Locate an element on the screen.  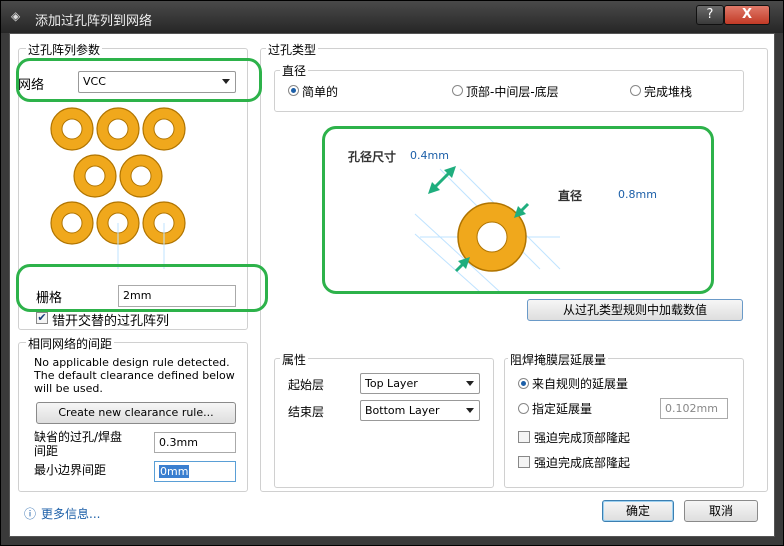
top-middle-bottom-radio is located at coordinates (457, 90).